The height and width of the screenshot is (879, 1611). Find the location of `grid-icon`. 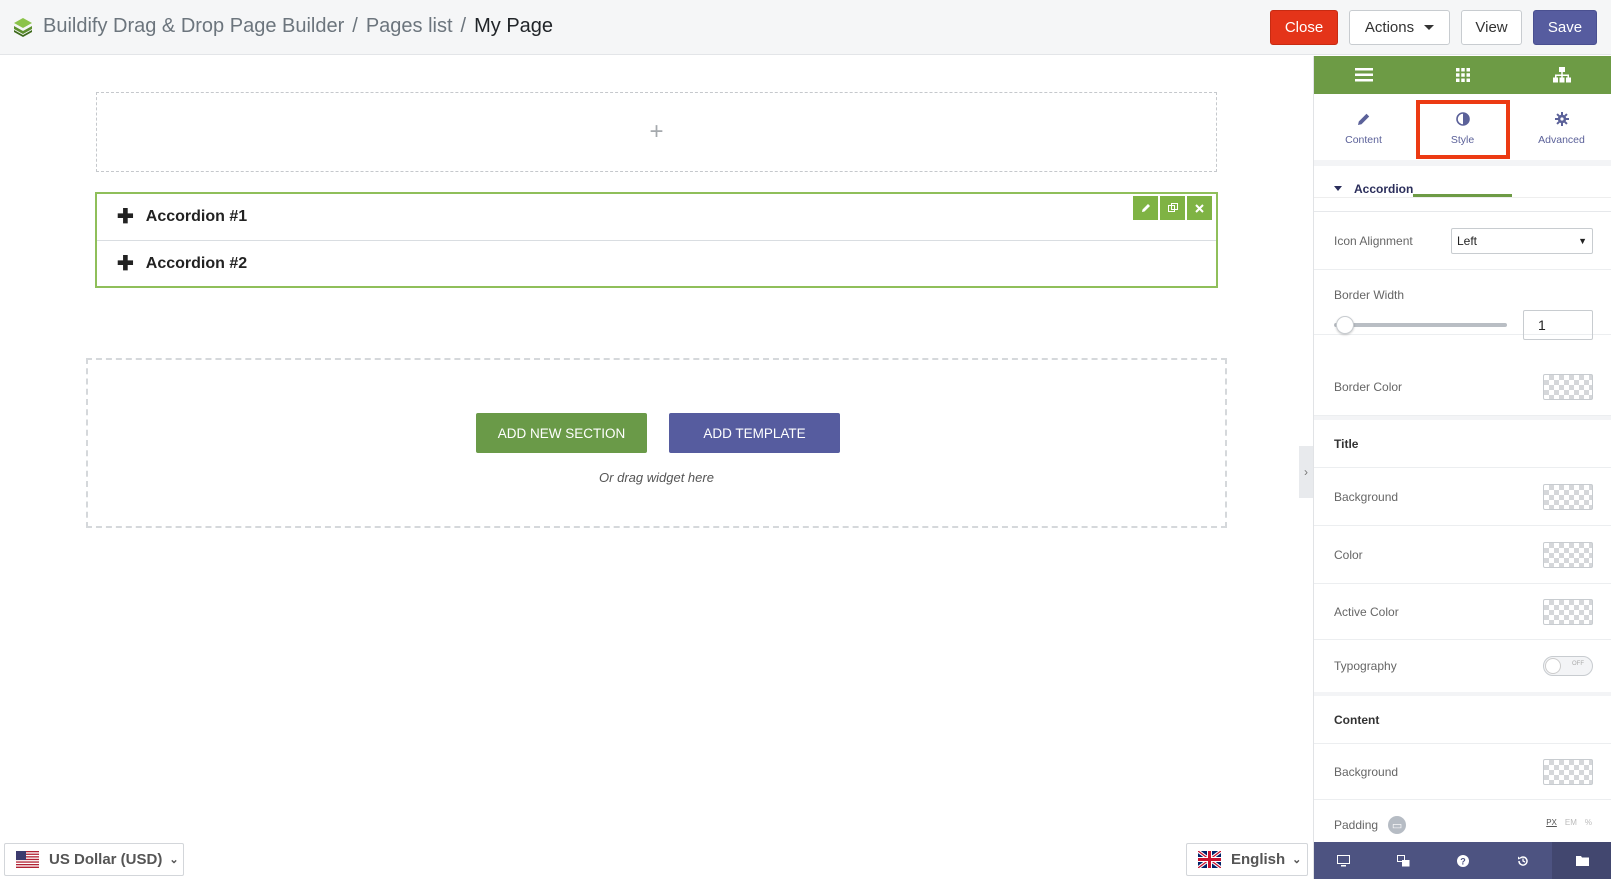

grid-icon is located at coordinates (1462, 75).